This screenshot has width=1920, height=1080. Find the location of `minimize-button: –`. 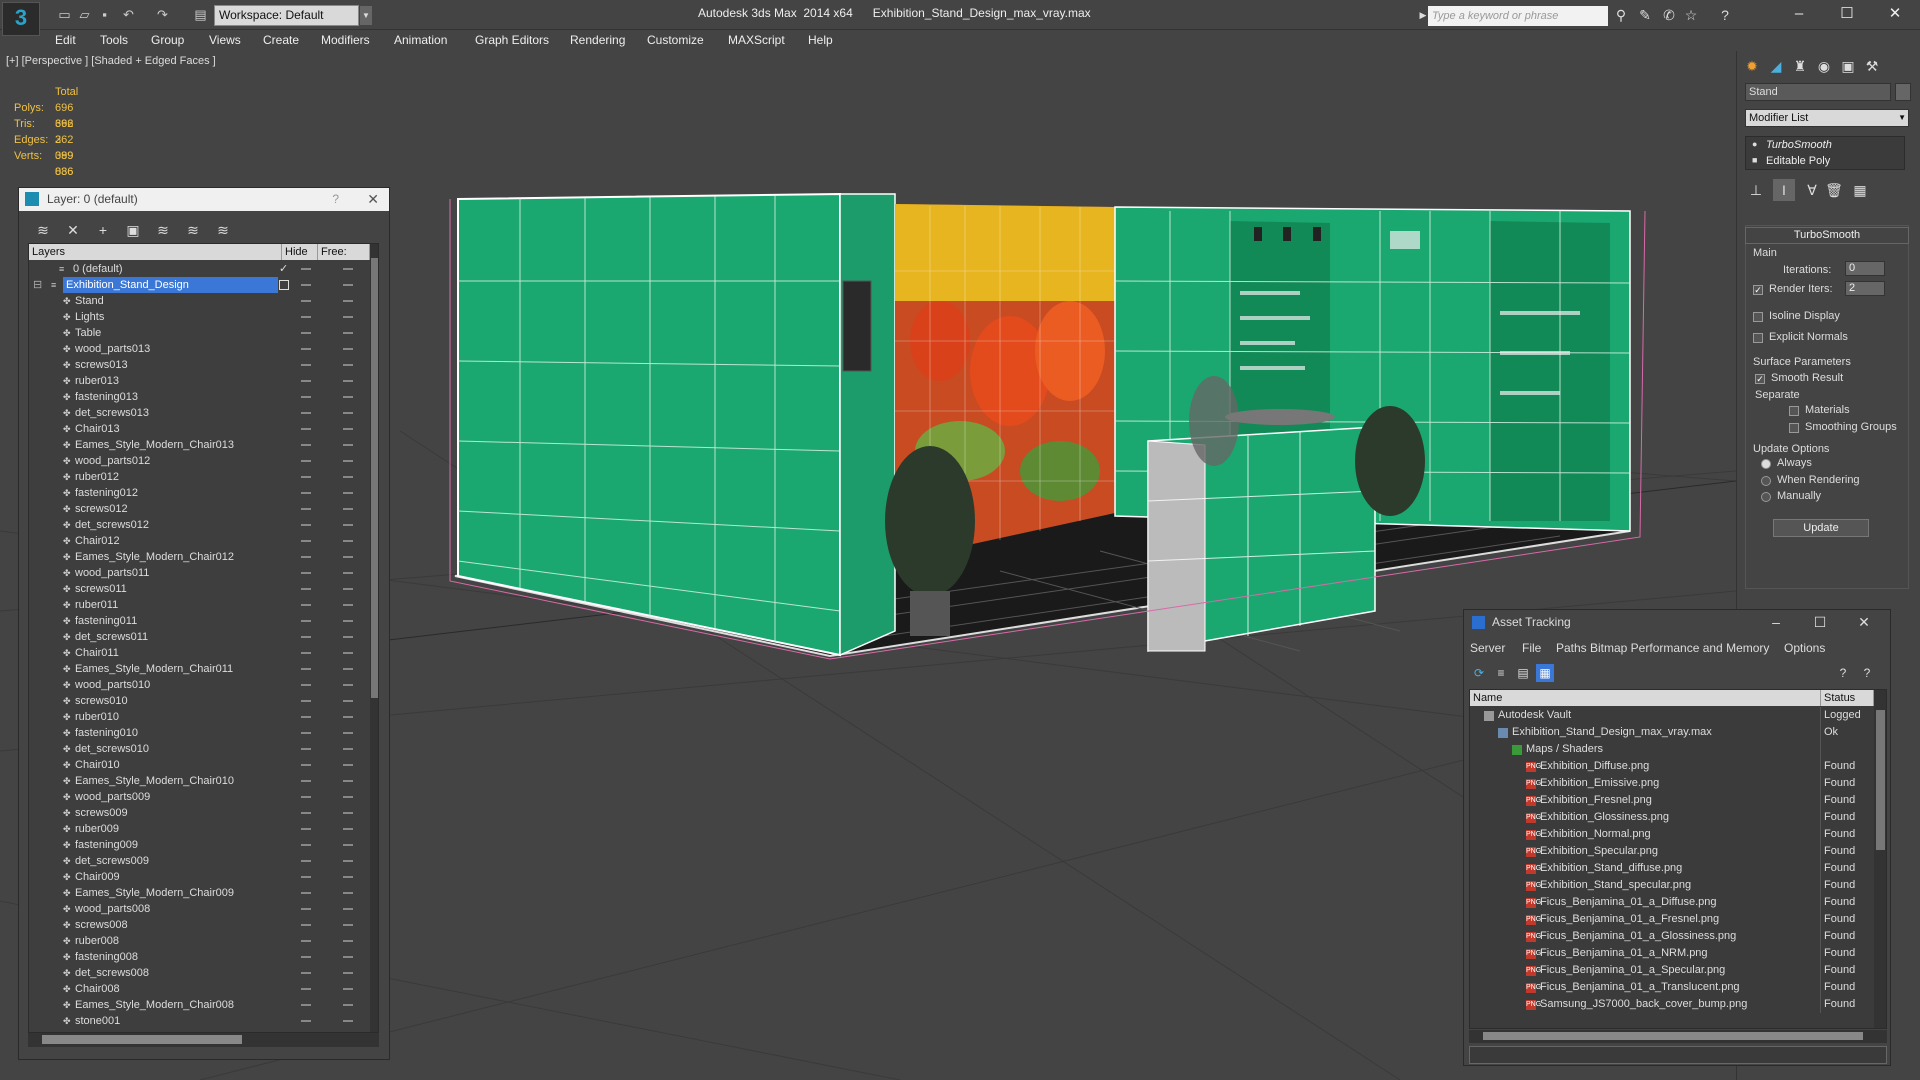

minimize-button: – is located at coordinates (1776, 622).